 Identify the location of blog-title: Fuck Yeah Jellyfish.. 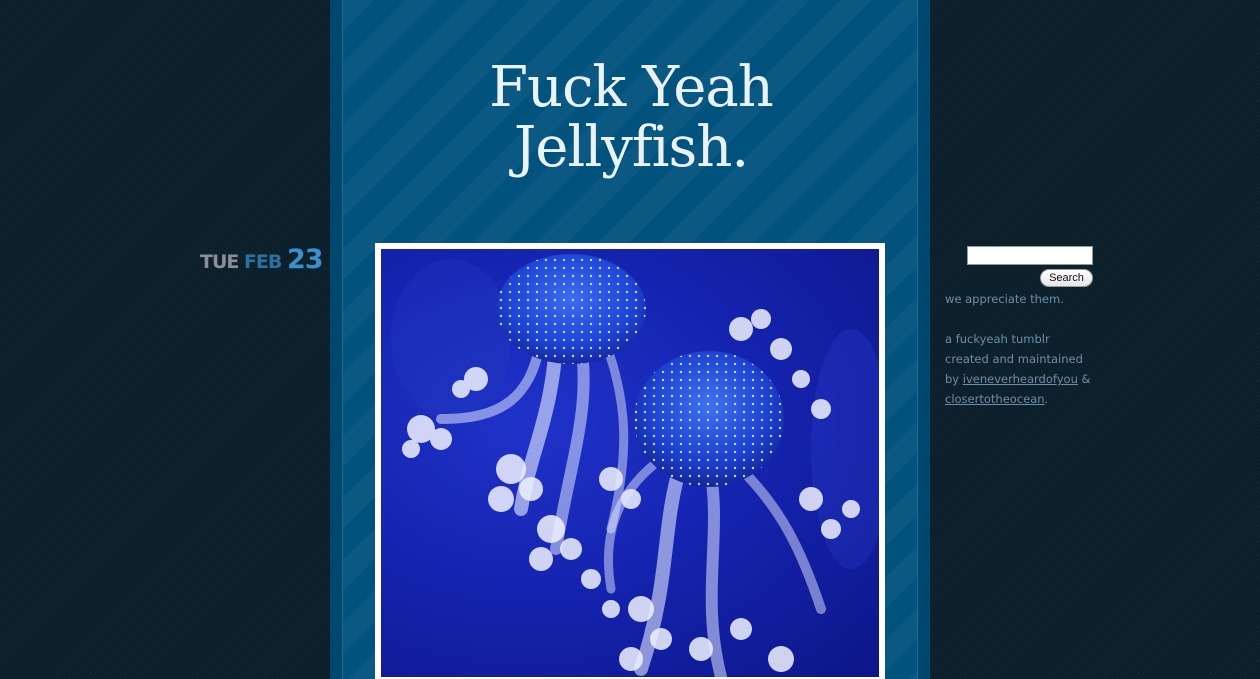
(631, 118).